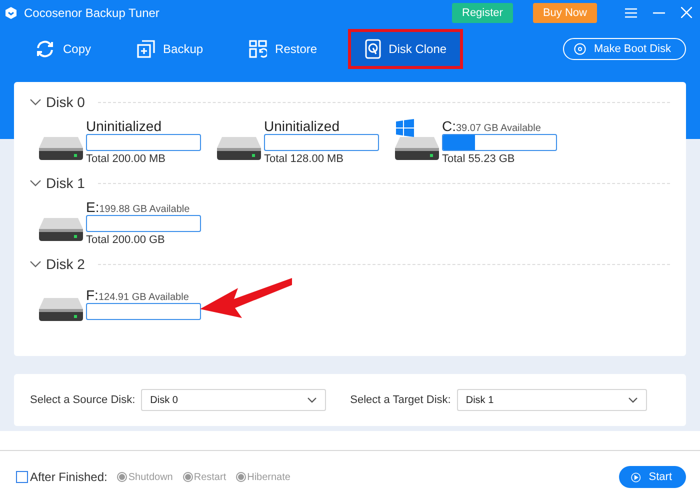 The width and height of the screenshot is (700, 500). What do you see at coordinates (564, 12) in the screenshot?
I see `buy-now-button: Buy Now` at bounding box center [564, 12].